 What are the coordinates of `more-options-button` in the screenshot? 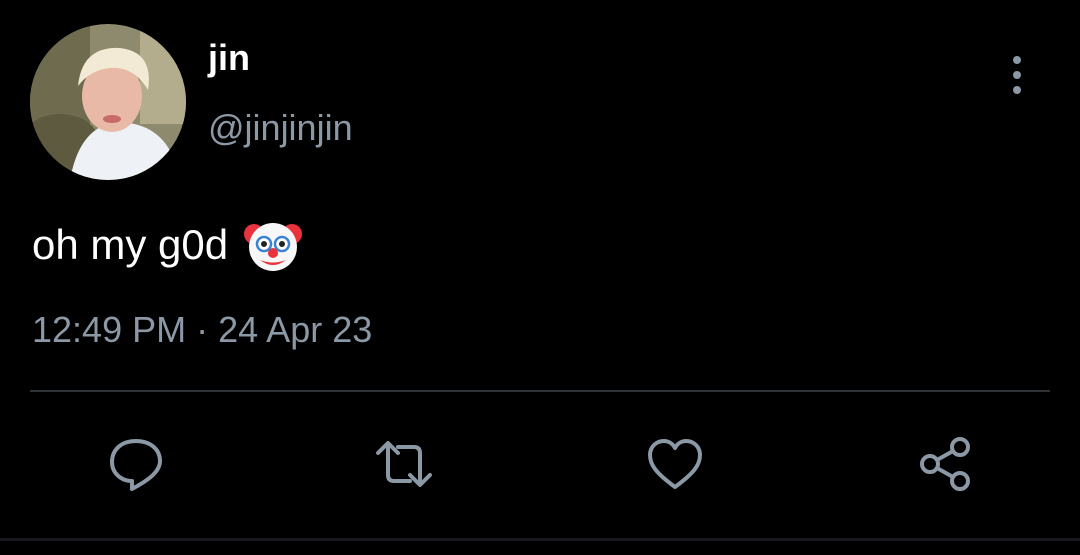 It's located at (1017, 75).